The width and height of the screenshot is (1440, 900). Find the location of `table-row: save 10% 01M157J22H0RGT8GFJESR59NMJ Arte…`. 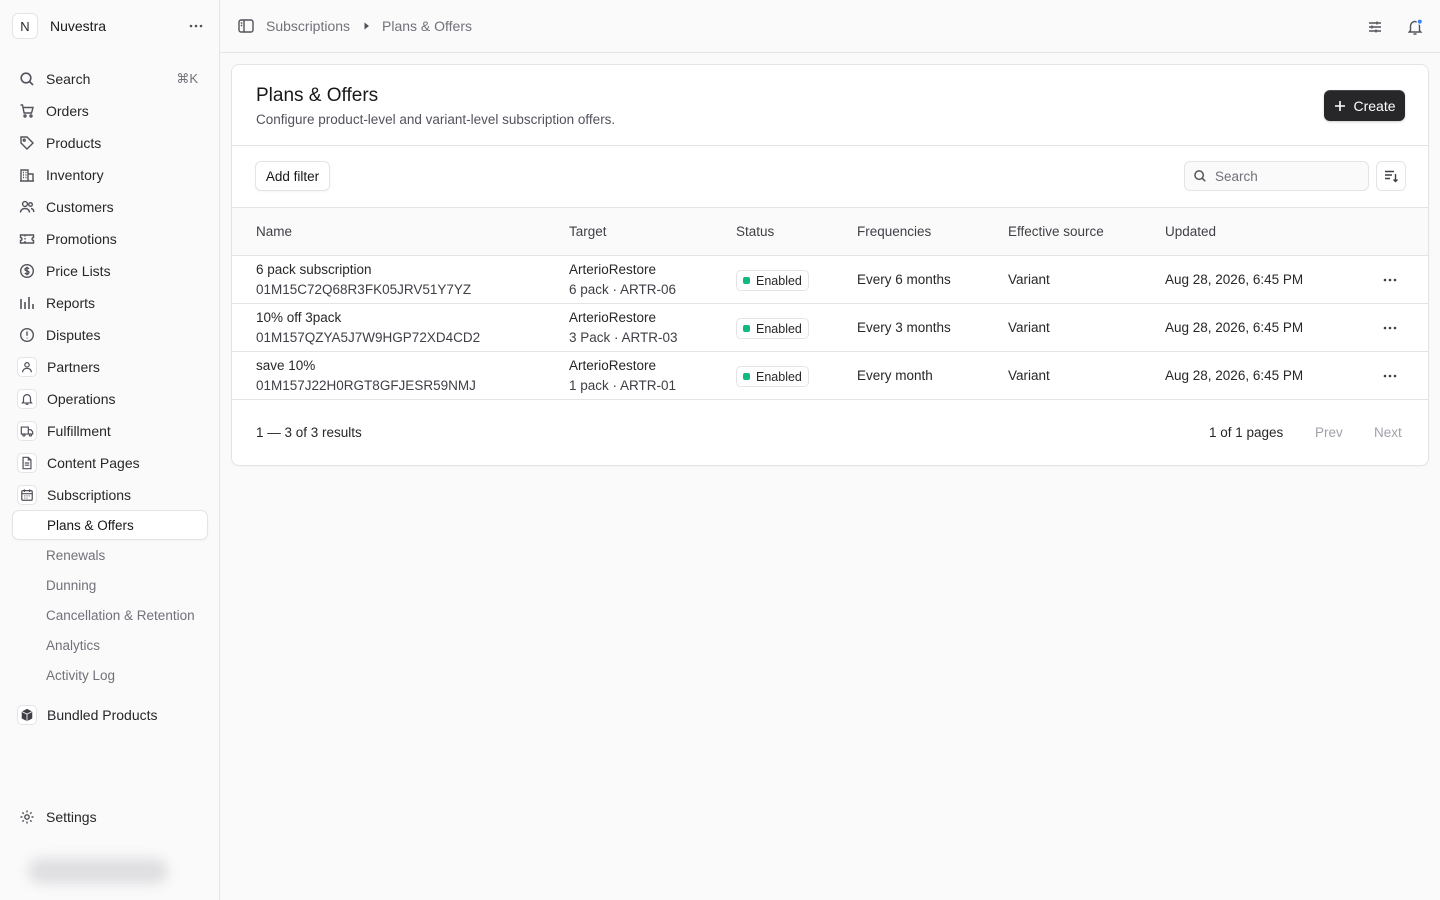

table-row: save 10% 01M157J22H0RGT8GFJESR59NMJ Arte… is located at coordinates (830, 376).